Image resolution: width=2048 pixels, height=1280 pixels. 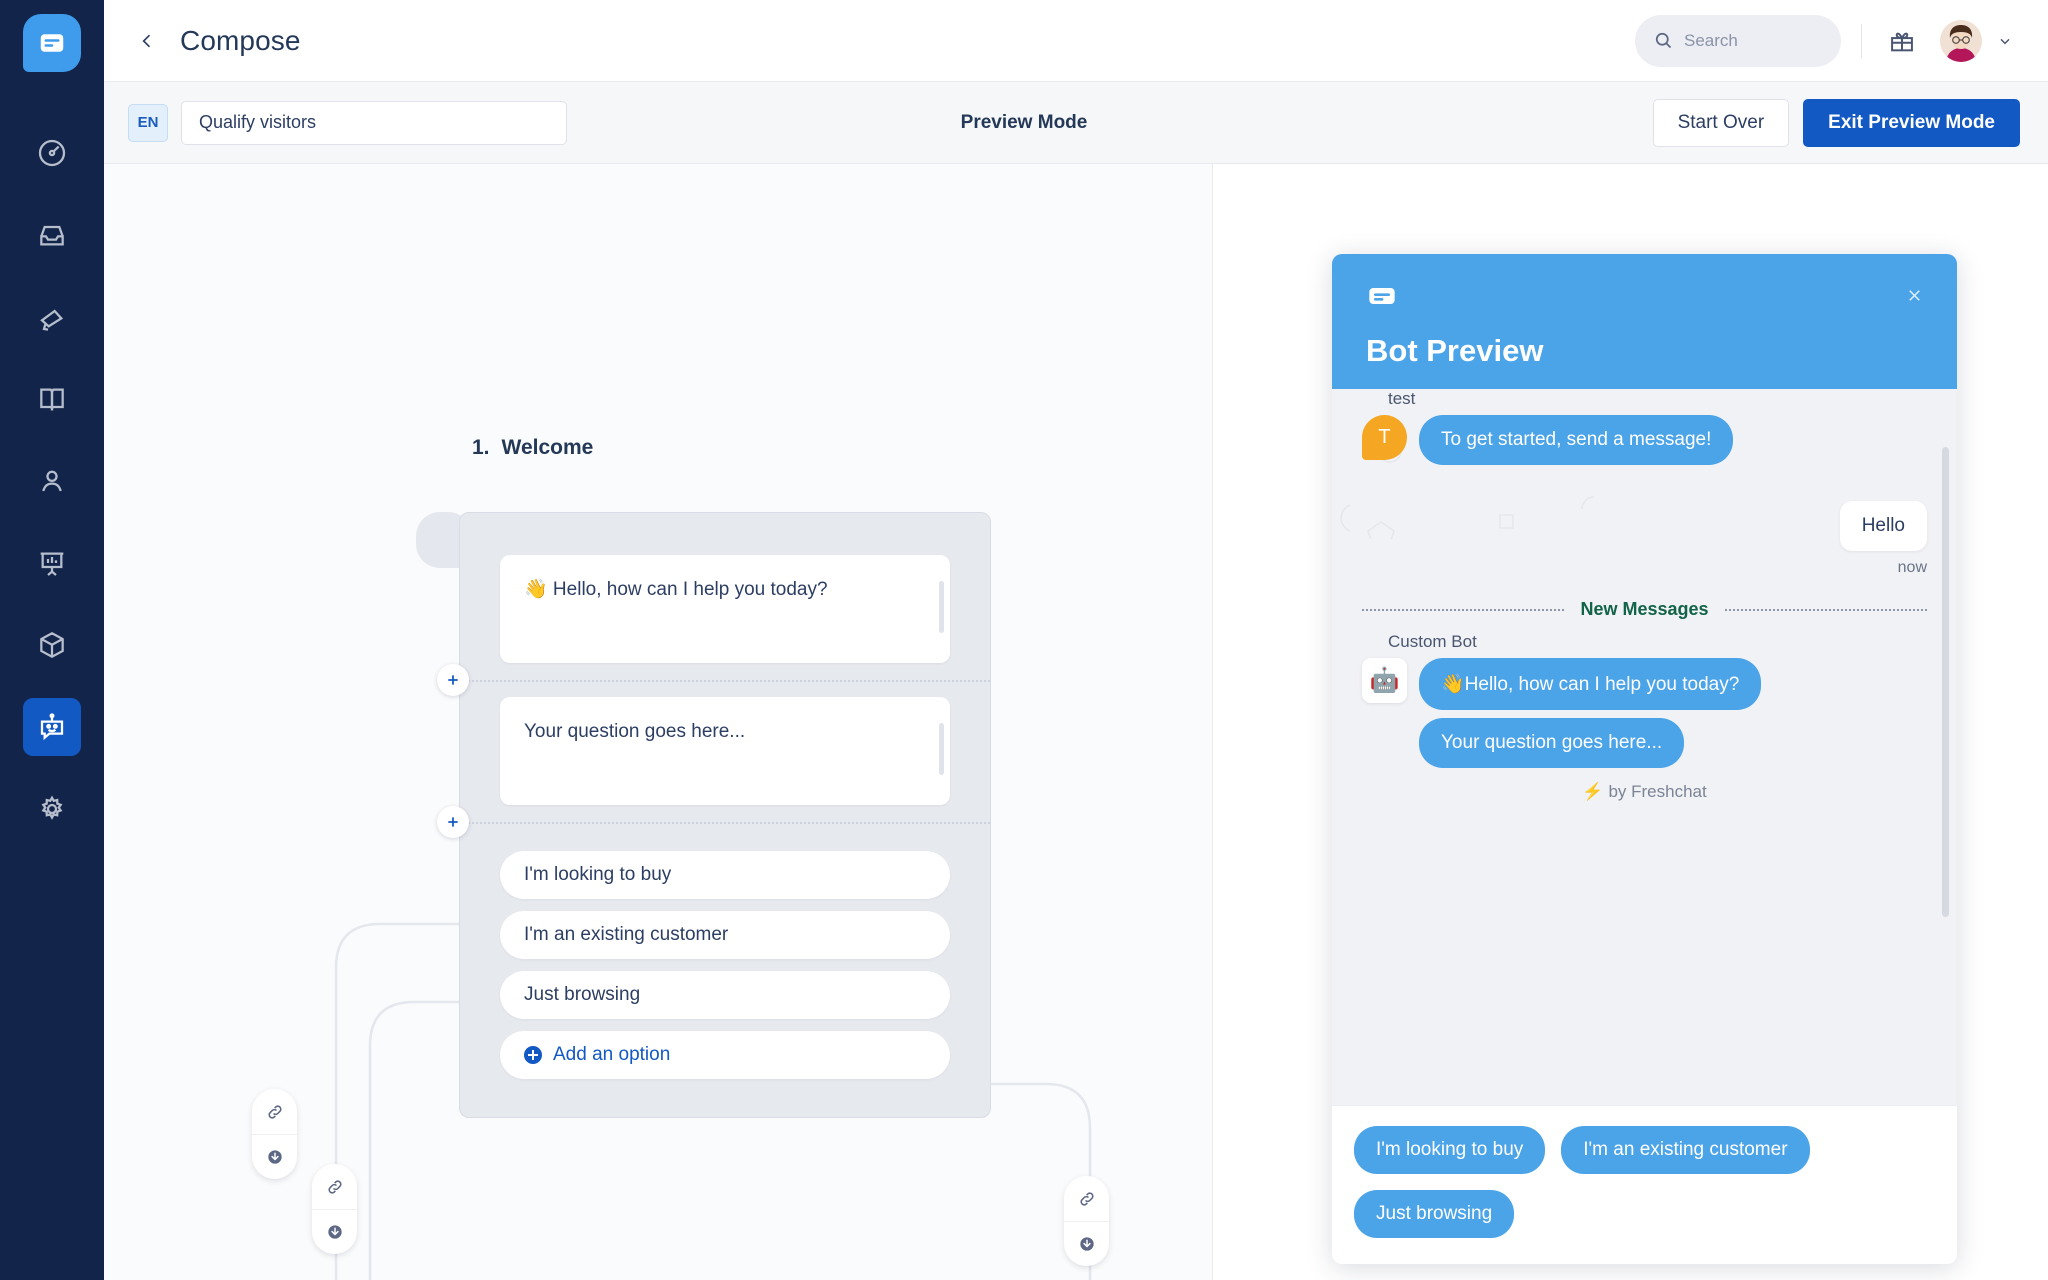 I want to click on node-message-bubble: 👋 Hello, how can I help you today?, so click(x=725, y=609).